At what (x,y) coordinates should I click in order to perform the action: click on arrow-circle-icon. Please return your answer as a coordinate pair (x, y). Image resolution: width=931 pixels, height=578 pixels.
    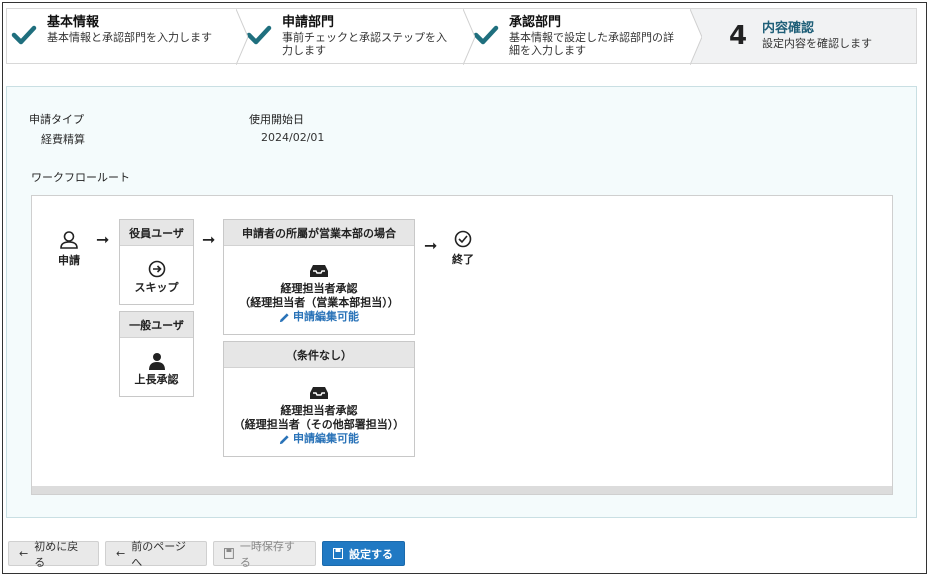
    Looking at the image, I should click on (156, 269).